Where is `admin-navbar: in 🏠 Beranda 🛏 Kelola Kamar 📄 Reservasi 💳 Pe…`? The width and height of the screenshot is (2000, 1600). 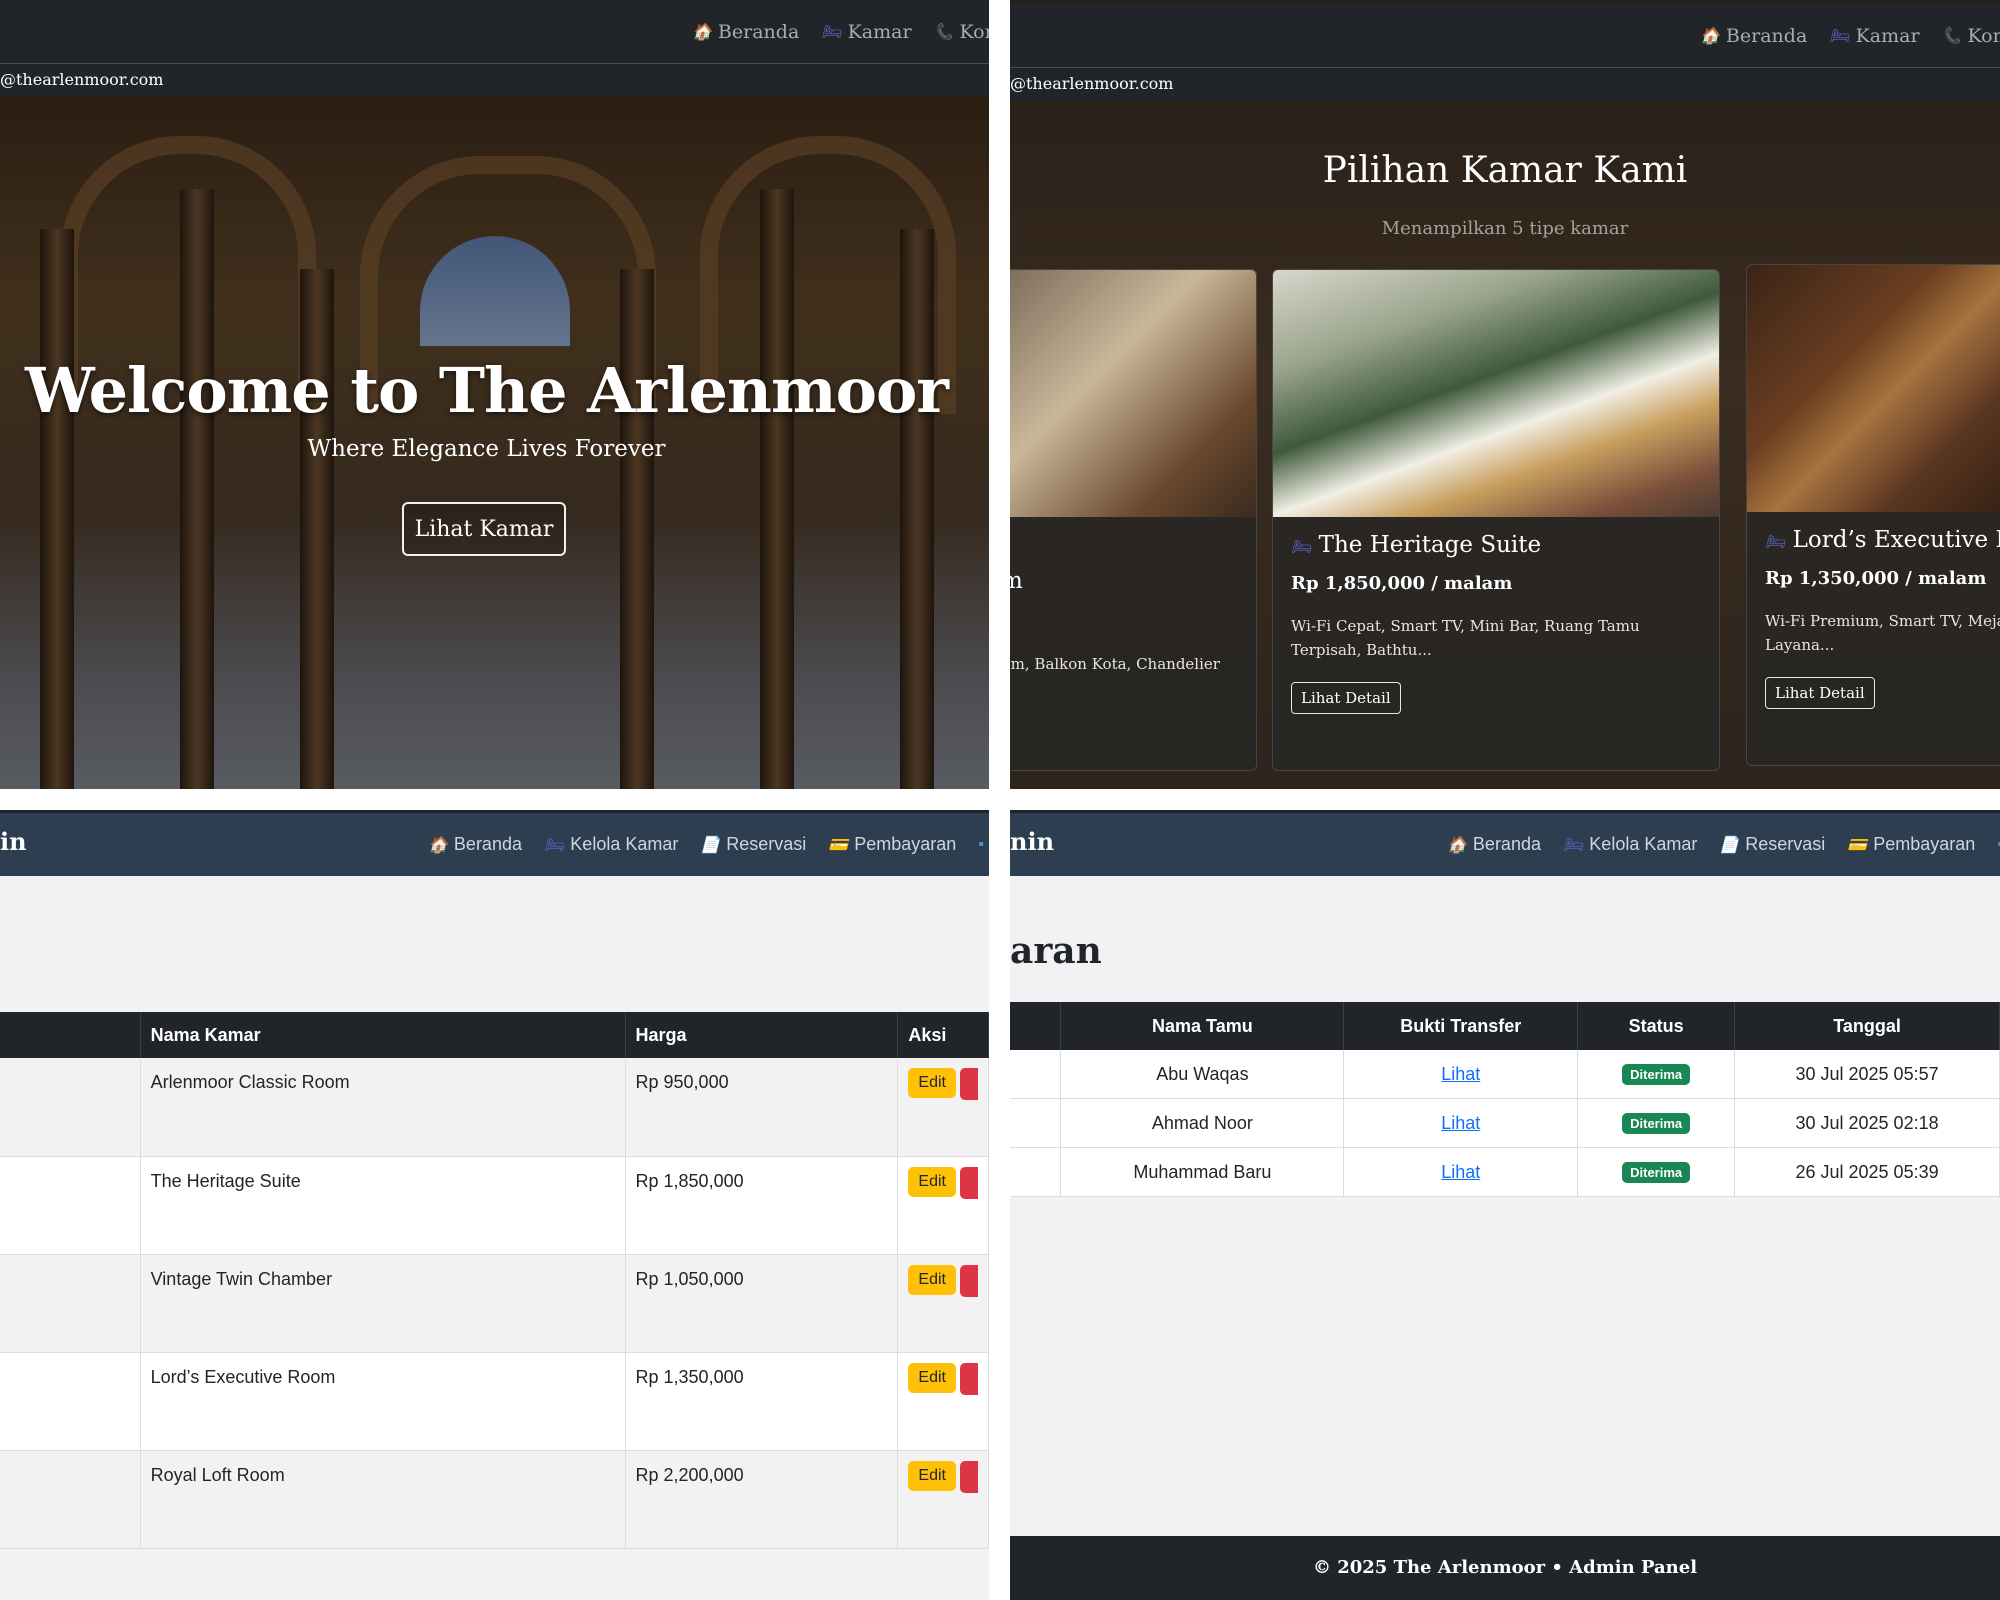
admin-navbar: in 🏠 Beranda 🛏 Kelola Kamar 📄 Reservasi 💳 Pe… is located at coordinates (494, 843).